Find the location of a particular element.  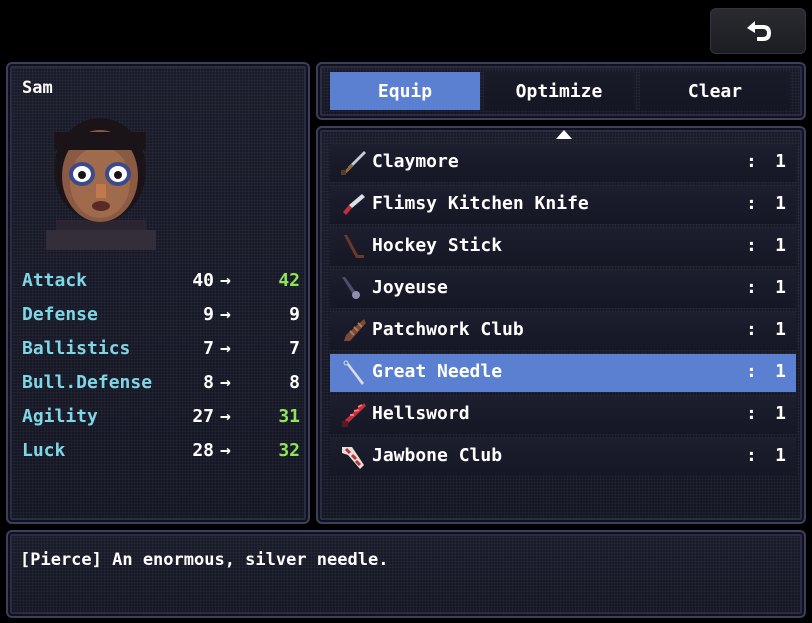

stat-new: 31 is located at coordinates (289, 416).